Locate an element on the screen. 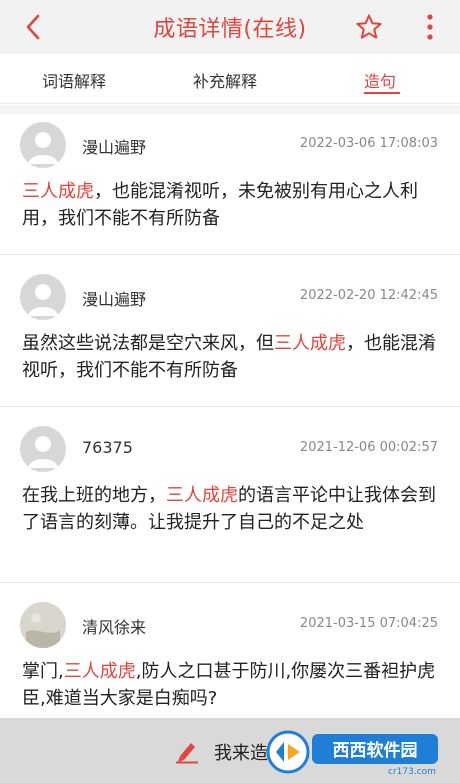  watermark-logo: 西西软件园 cr173.com is located at coordinates (352, 753).